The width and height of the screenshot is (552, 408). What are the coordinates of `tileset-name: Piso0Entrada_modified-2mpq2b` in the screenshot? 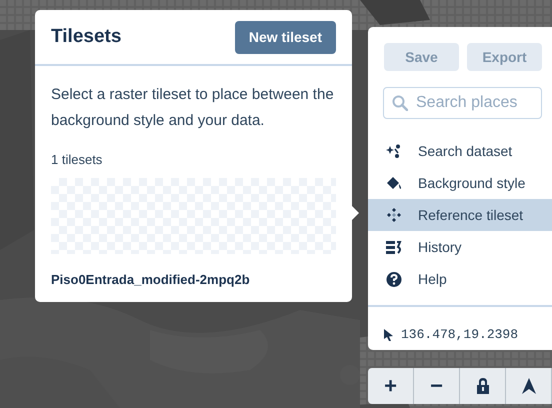 It's located at (193, 279).